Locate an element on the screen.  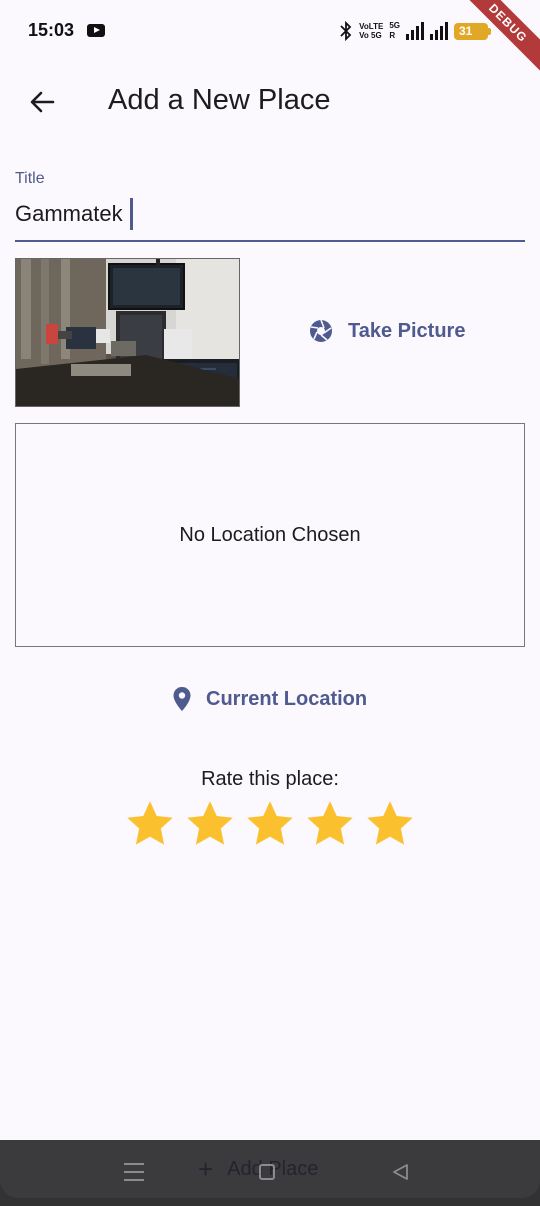
signal-strength-icon is located at coordinates (415, 31).